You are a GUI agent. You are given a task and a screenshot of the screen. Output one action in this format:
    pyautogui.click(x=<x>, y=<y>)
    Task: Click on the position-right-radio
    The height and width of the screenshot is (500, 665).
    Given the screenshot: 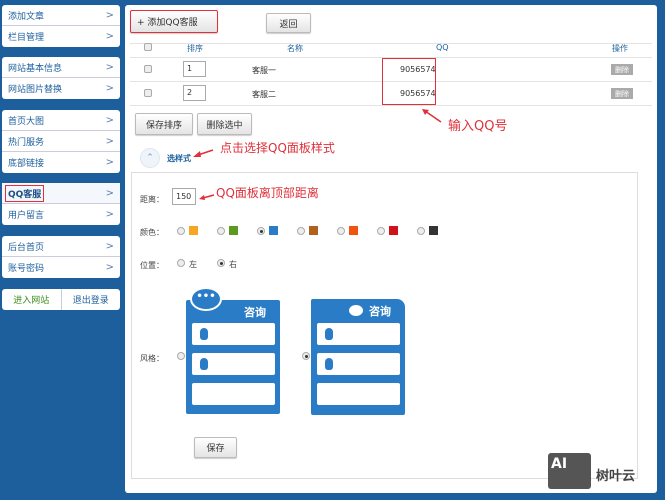 What is the action you would take?
    pyautogui.click(x=221, y=263)
    